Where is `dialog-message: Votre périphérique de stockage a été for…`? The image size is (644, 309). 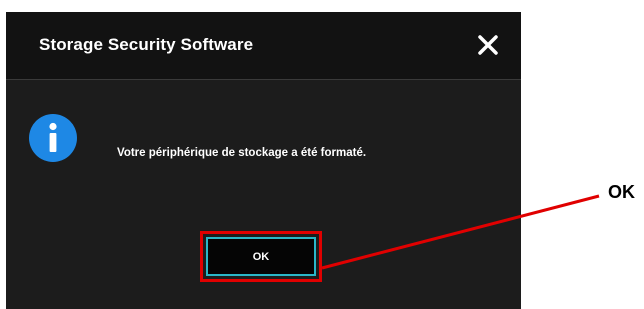
dialog-message: Votre périphérique de stockage a été for… is located at coordinates (242, 153).